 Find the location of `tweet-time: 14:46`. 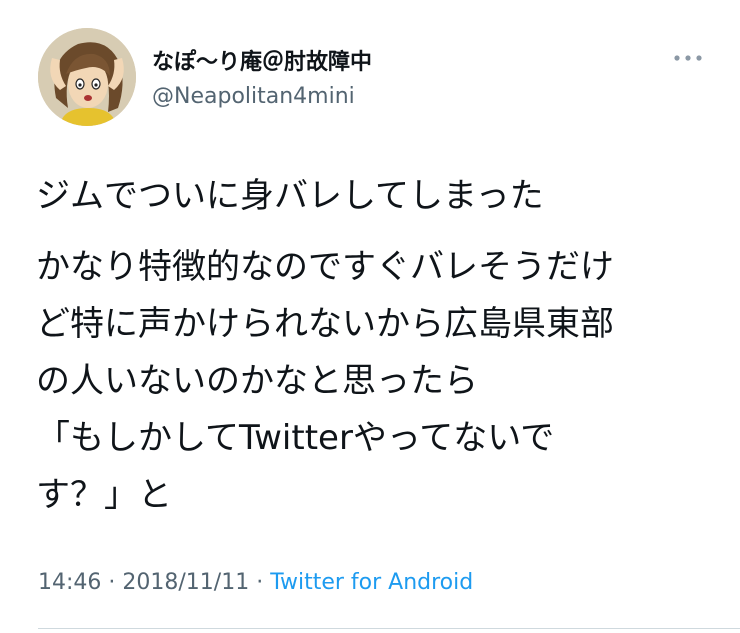

tweet-time: 14:46 is located at coordinates (69, 582).